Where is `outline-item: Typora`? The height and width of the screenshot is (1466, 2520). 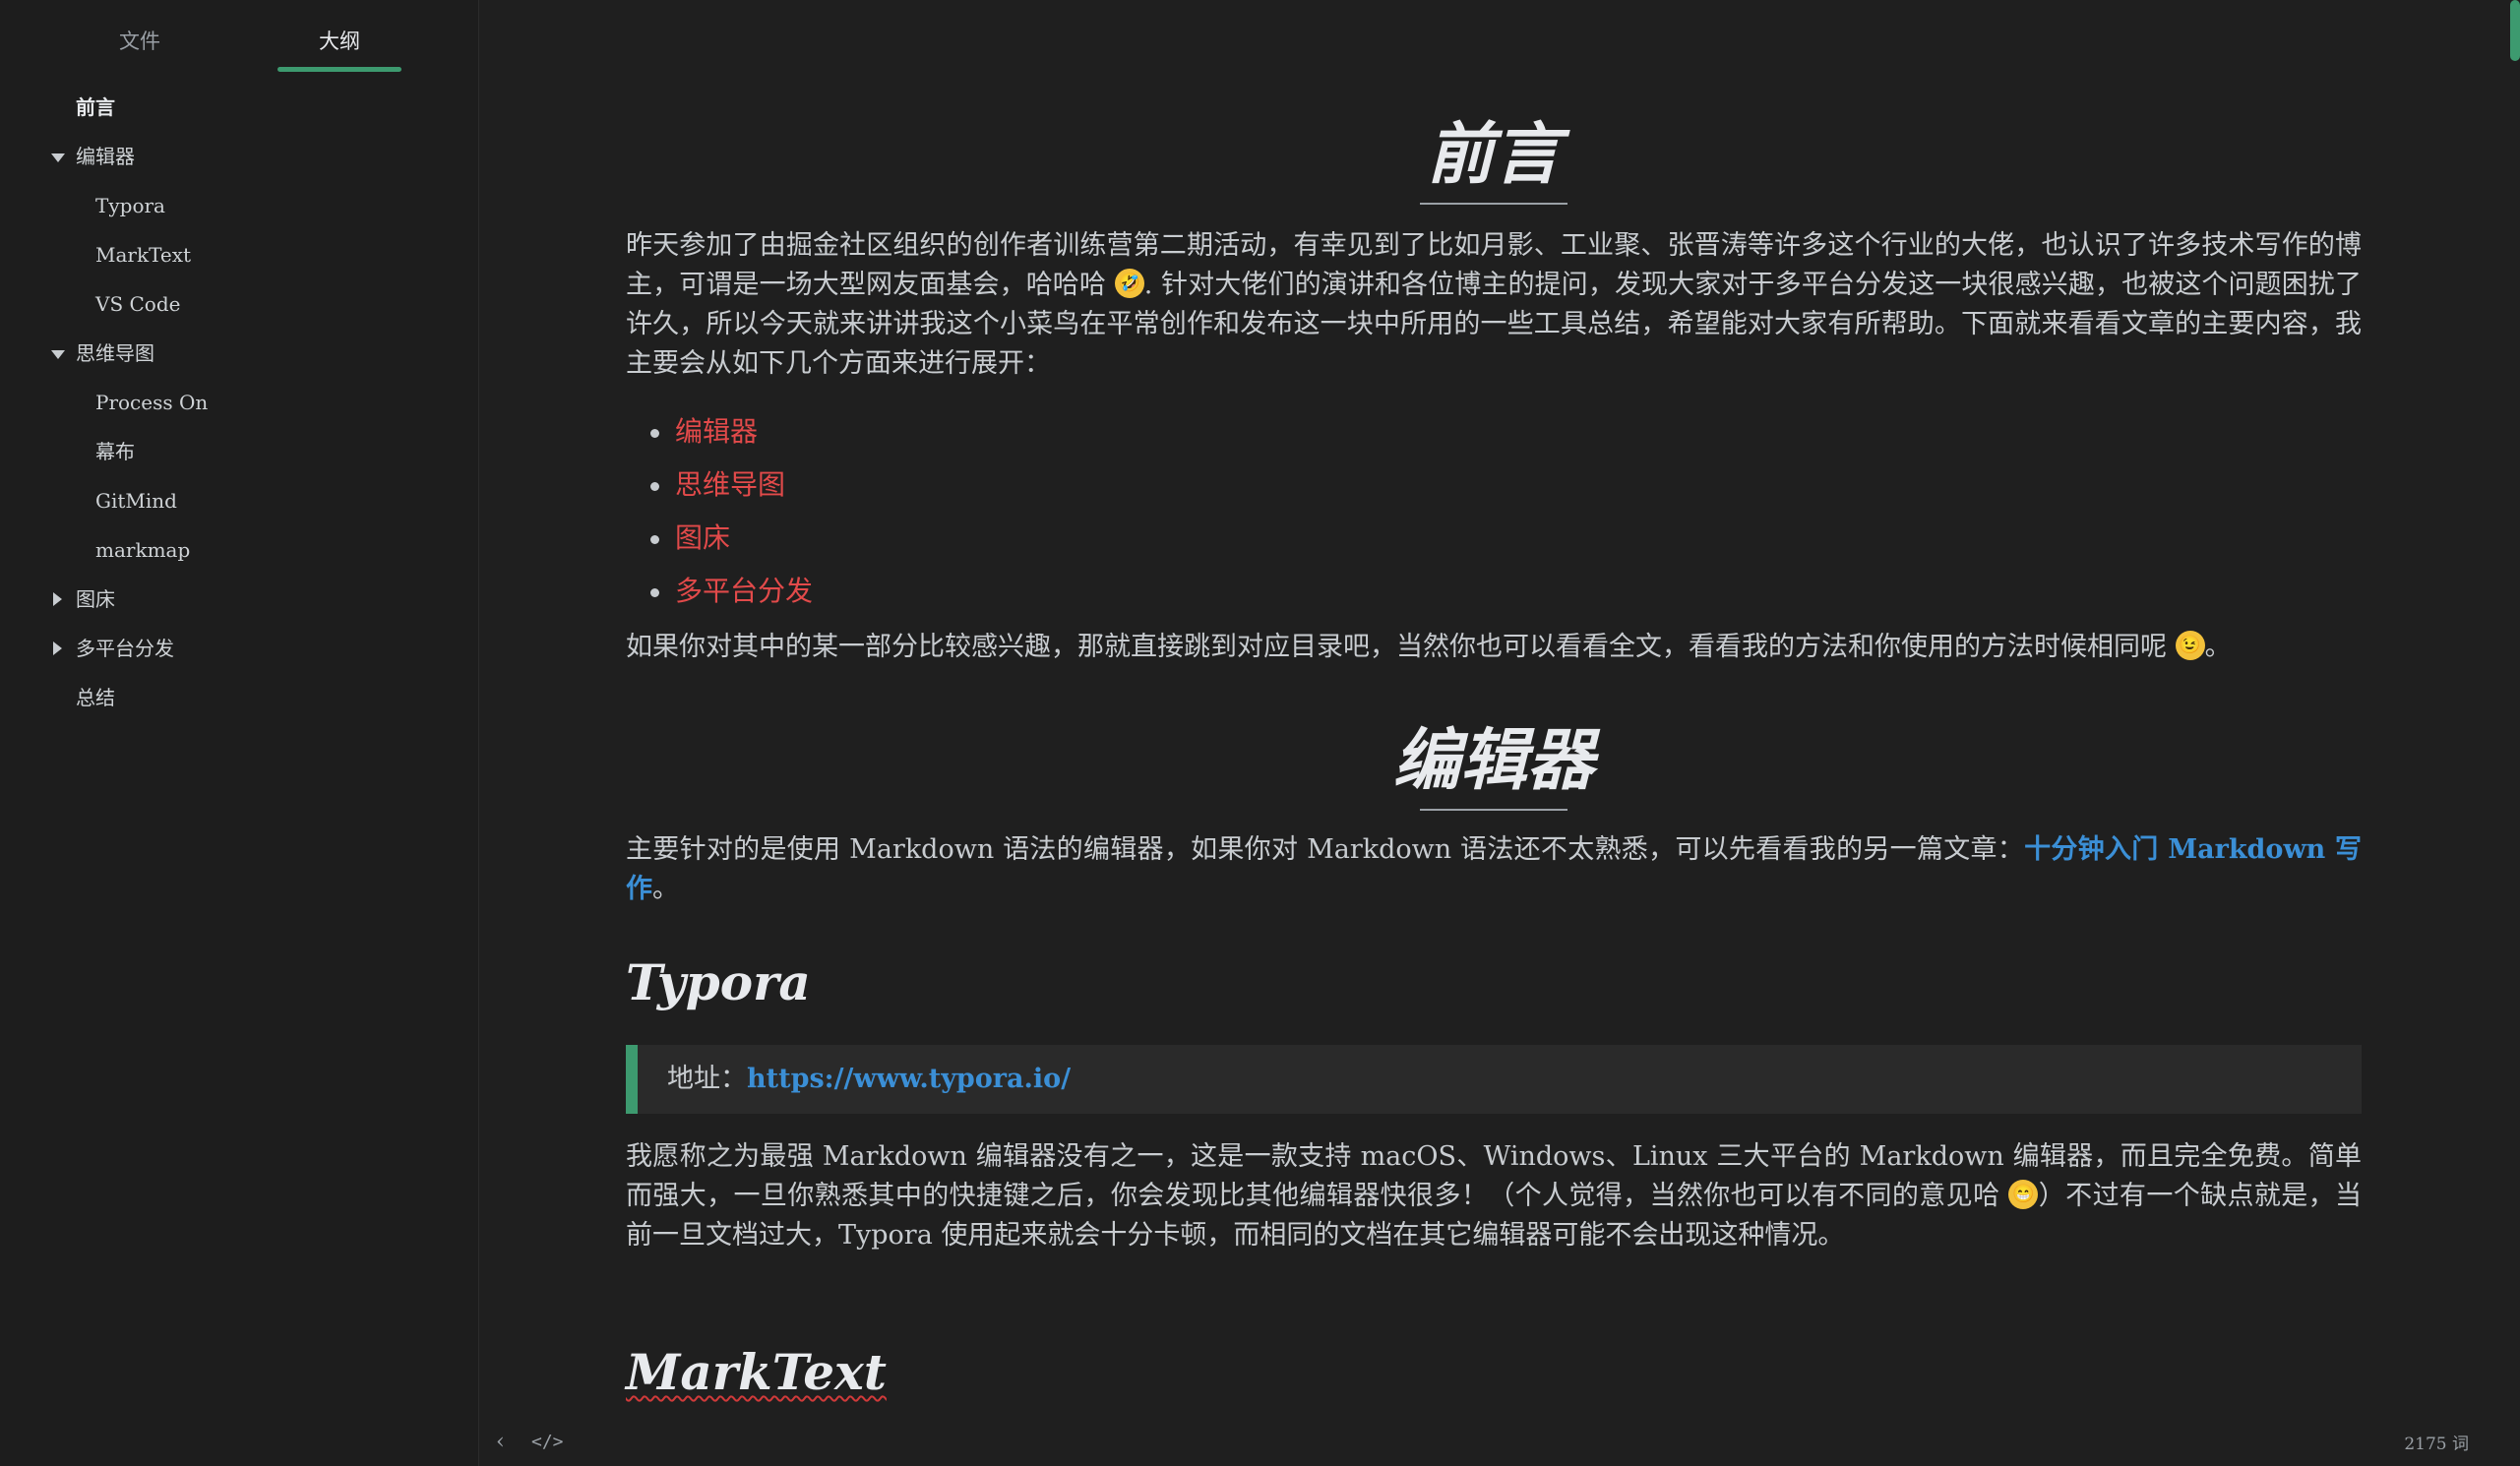
outline-item: Typora is located at coordinates (239, 213).